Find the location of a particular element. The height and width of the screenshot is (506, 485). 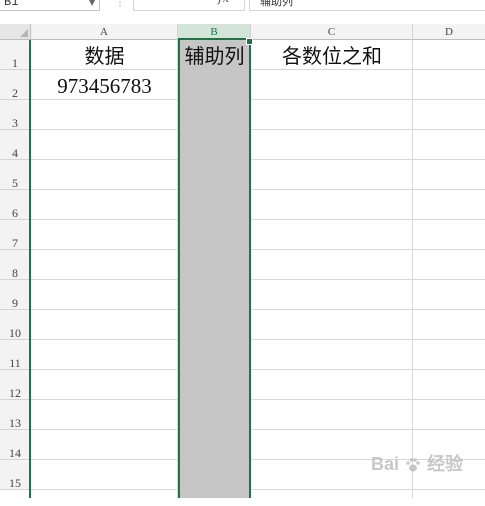

row-header-11: 11 is located at coordinates (15, 355).